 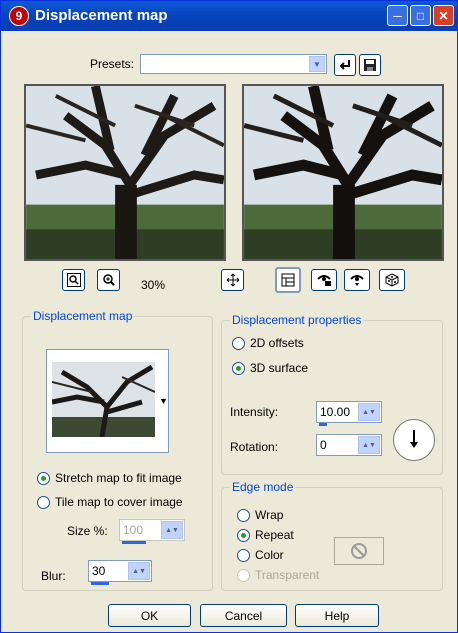 I want to click on ok-button: OK, so click(x=149, y=615).